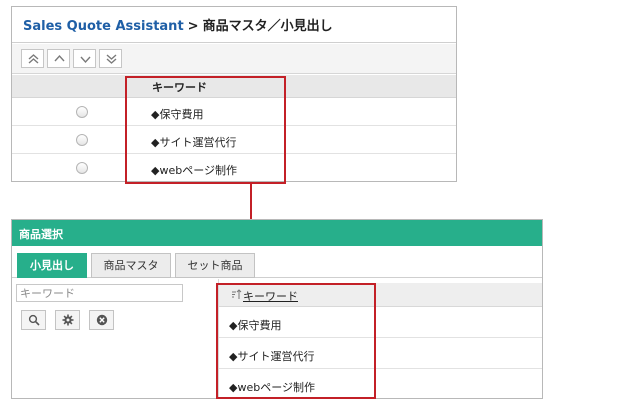  I want to click on panel-title: 商品選択, so click(41, 234).